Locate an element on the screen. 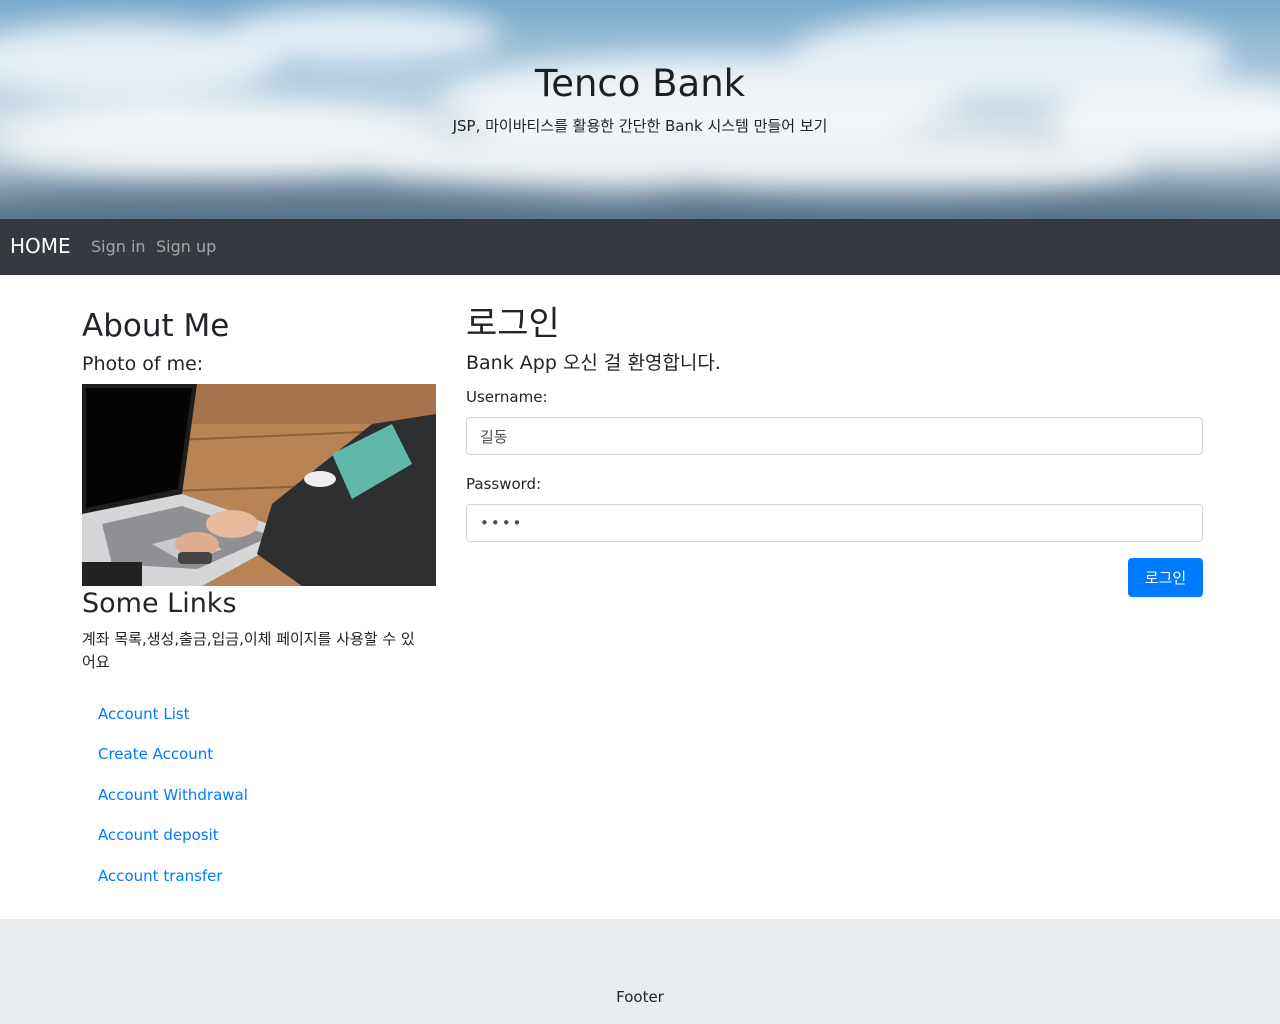  list-item: Account Withdrawal is located at coordinates (165, 801).